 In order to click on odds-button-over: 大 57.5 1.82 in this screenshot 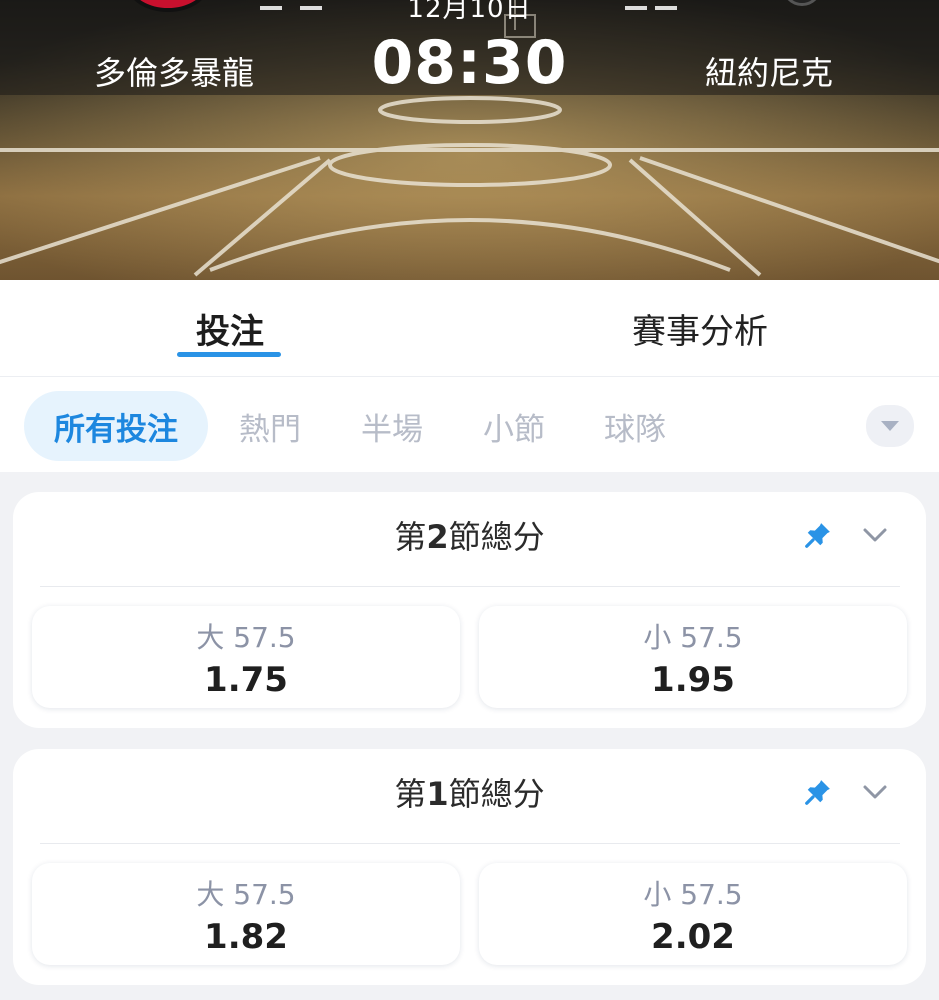, I will do `click(246, 914)`.